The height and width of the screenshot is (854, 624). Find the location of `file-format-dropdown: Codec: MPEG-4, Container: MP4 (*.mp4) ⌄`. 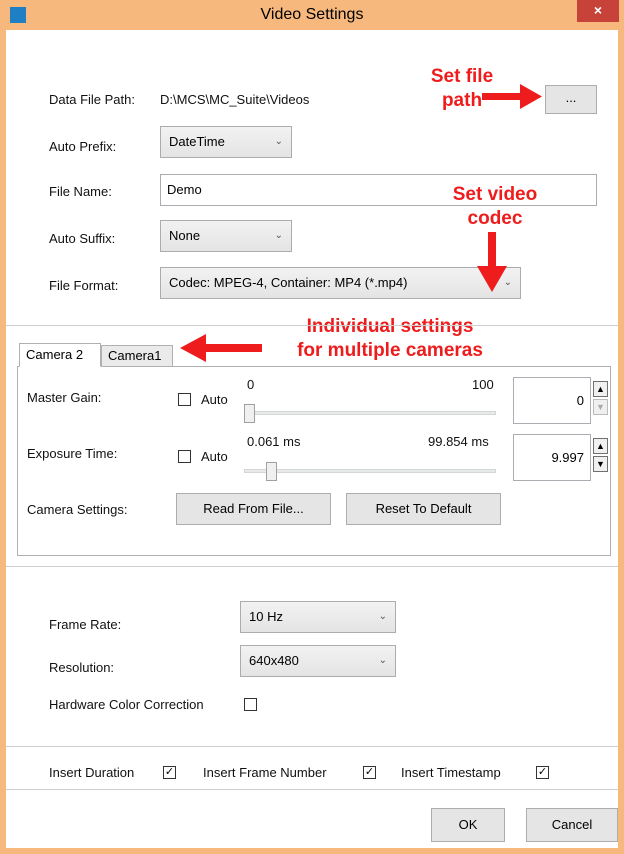

file-format-dropdown: Codec: MPEG-4, Container: MP4 (*.mp4) ⌄ is located at coordinates (340, 283).